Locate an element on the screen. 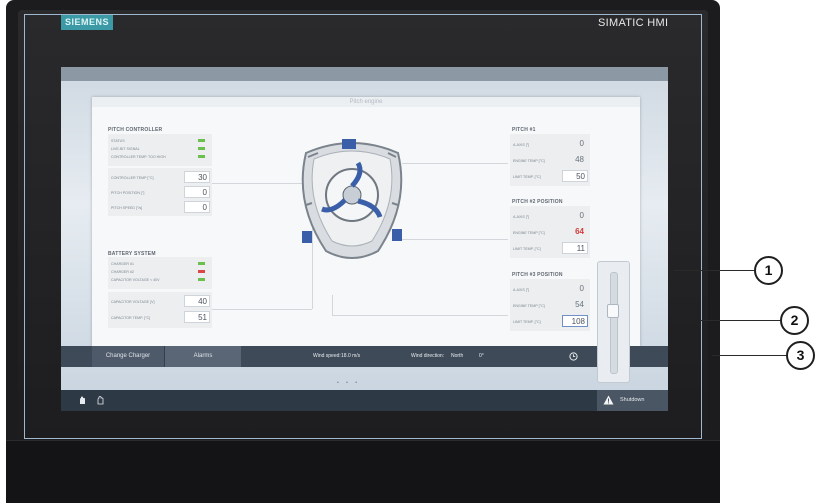  charger1-led is located at coordinates (201, 263).